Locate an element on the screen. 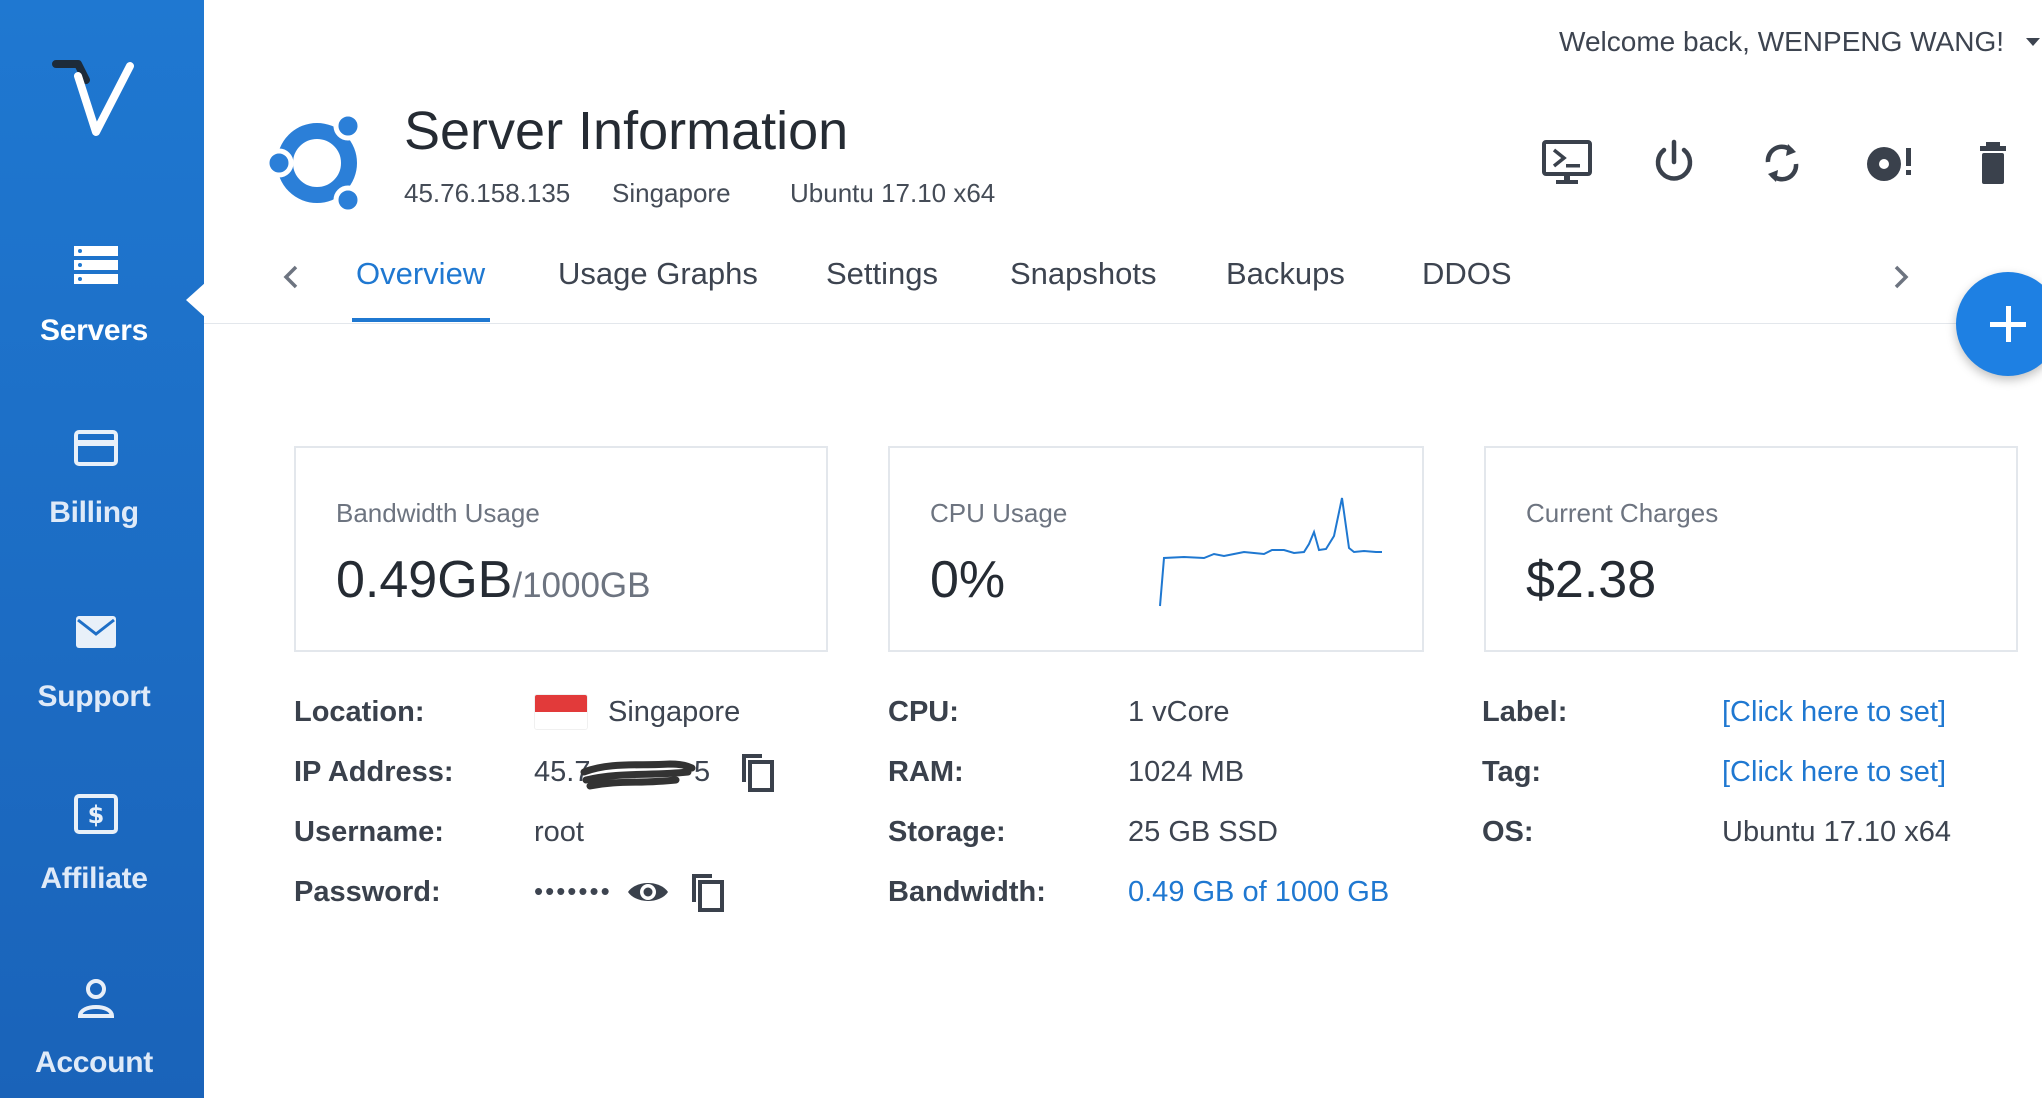 The height and width of the screenshot is (1098, 2042). redaction-scribble is located at coordinates (638, 775).